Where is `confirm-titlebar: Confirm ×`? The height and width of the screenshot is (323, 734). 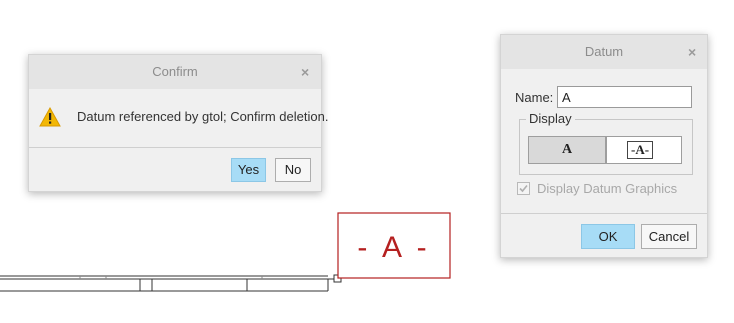 confirm-titlebar: Confirm × is located at coordinates (175, 72).